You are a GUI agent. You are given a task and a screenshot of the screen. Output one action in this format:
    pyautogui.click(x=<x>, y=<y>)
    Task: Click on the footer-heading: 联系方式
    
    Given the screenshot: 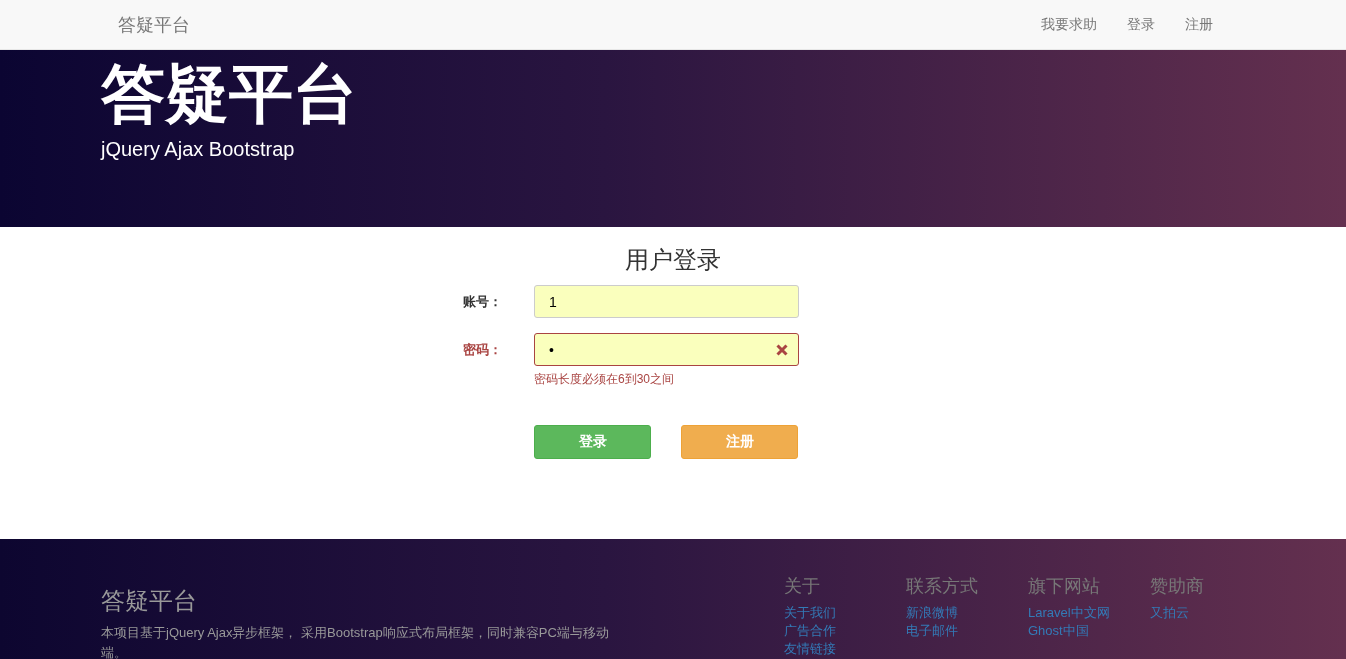 What is the action you would take?
    pyautogui.click(x=942, y=586)
    